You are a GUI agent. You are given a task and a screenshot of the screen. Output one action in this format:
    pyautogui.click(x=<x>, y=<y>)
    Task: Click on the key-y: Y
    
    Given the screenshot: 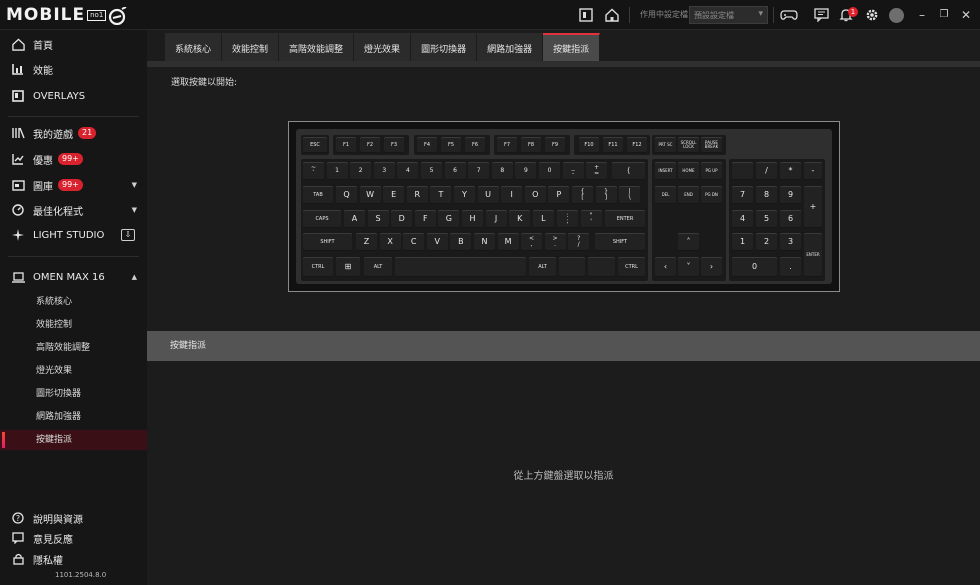 What is the action you would take?
    pyautogui.click(x=464, y=195)
    